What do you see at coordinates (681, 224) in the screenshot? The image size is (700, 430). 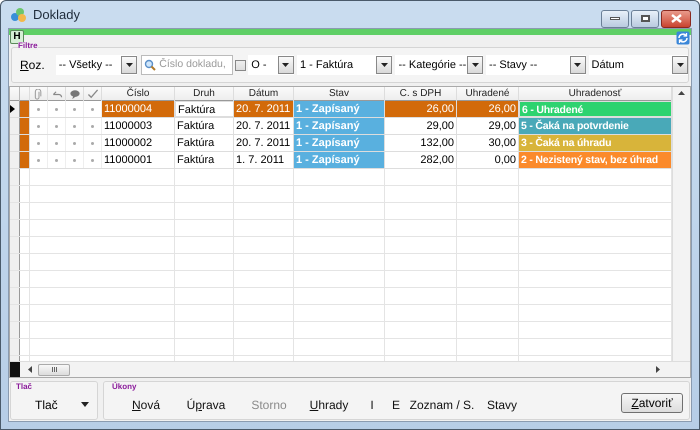 I see `vertical-scrollbar` at bounding box center [681, 224].